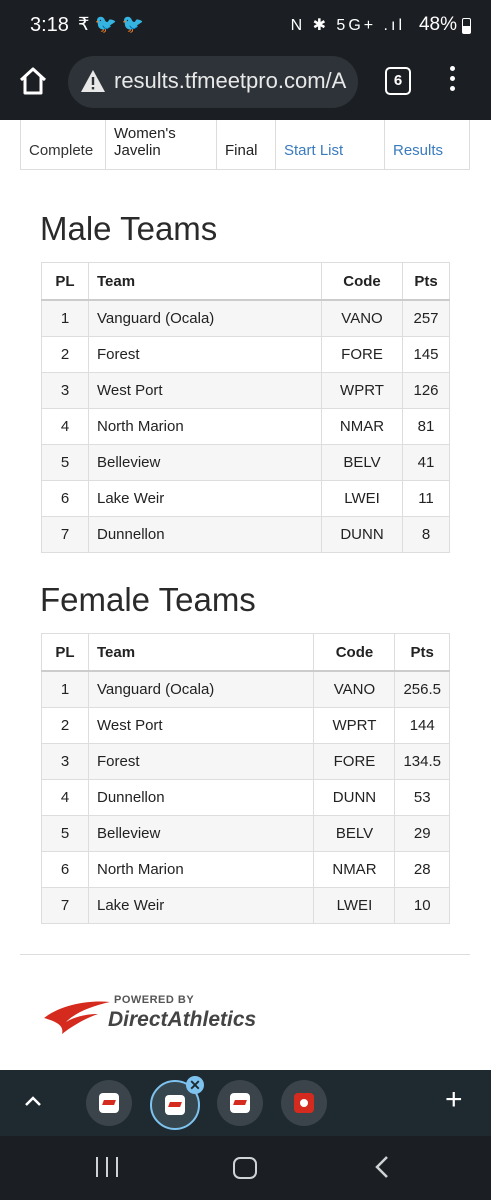 The height and width of the screenshot is (1200, 491). I want to click on table-row: 6 North Marion NMAR 28, so click(245, 869).